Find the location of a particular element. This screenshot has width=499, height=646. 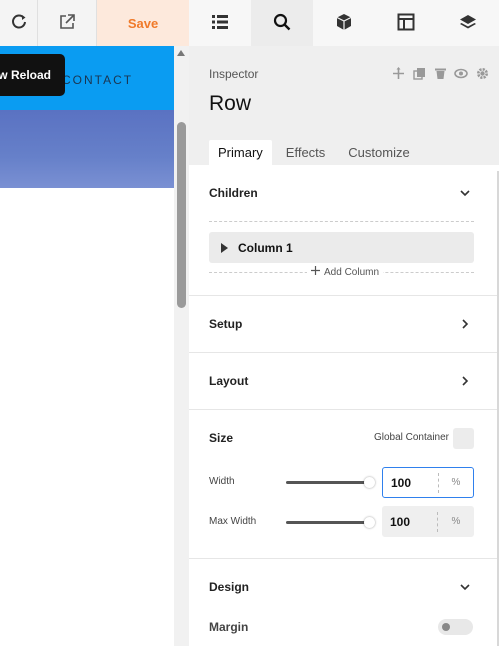

children-section-title: Children is located at coordinates (233, 193).